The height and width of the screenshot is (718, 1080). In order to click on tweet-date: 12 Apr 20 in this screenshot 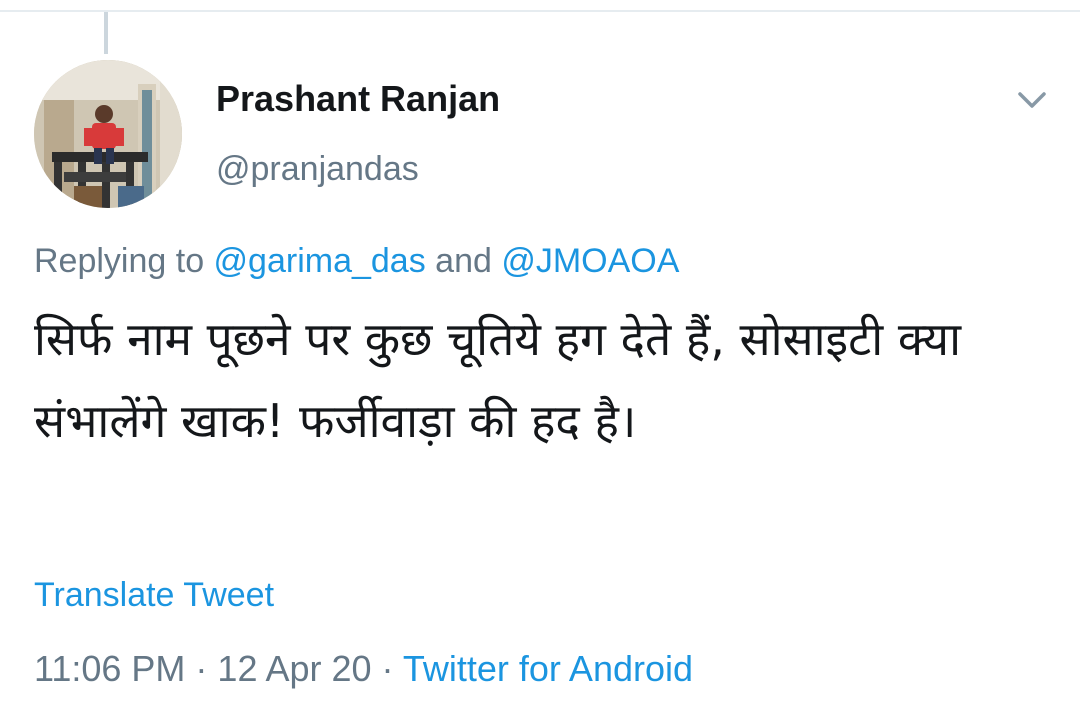, I will do `click(294, 668)`.